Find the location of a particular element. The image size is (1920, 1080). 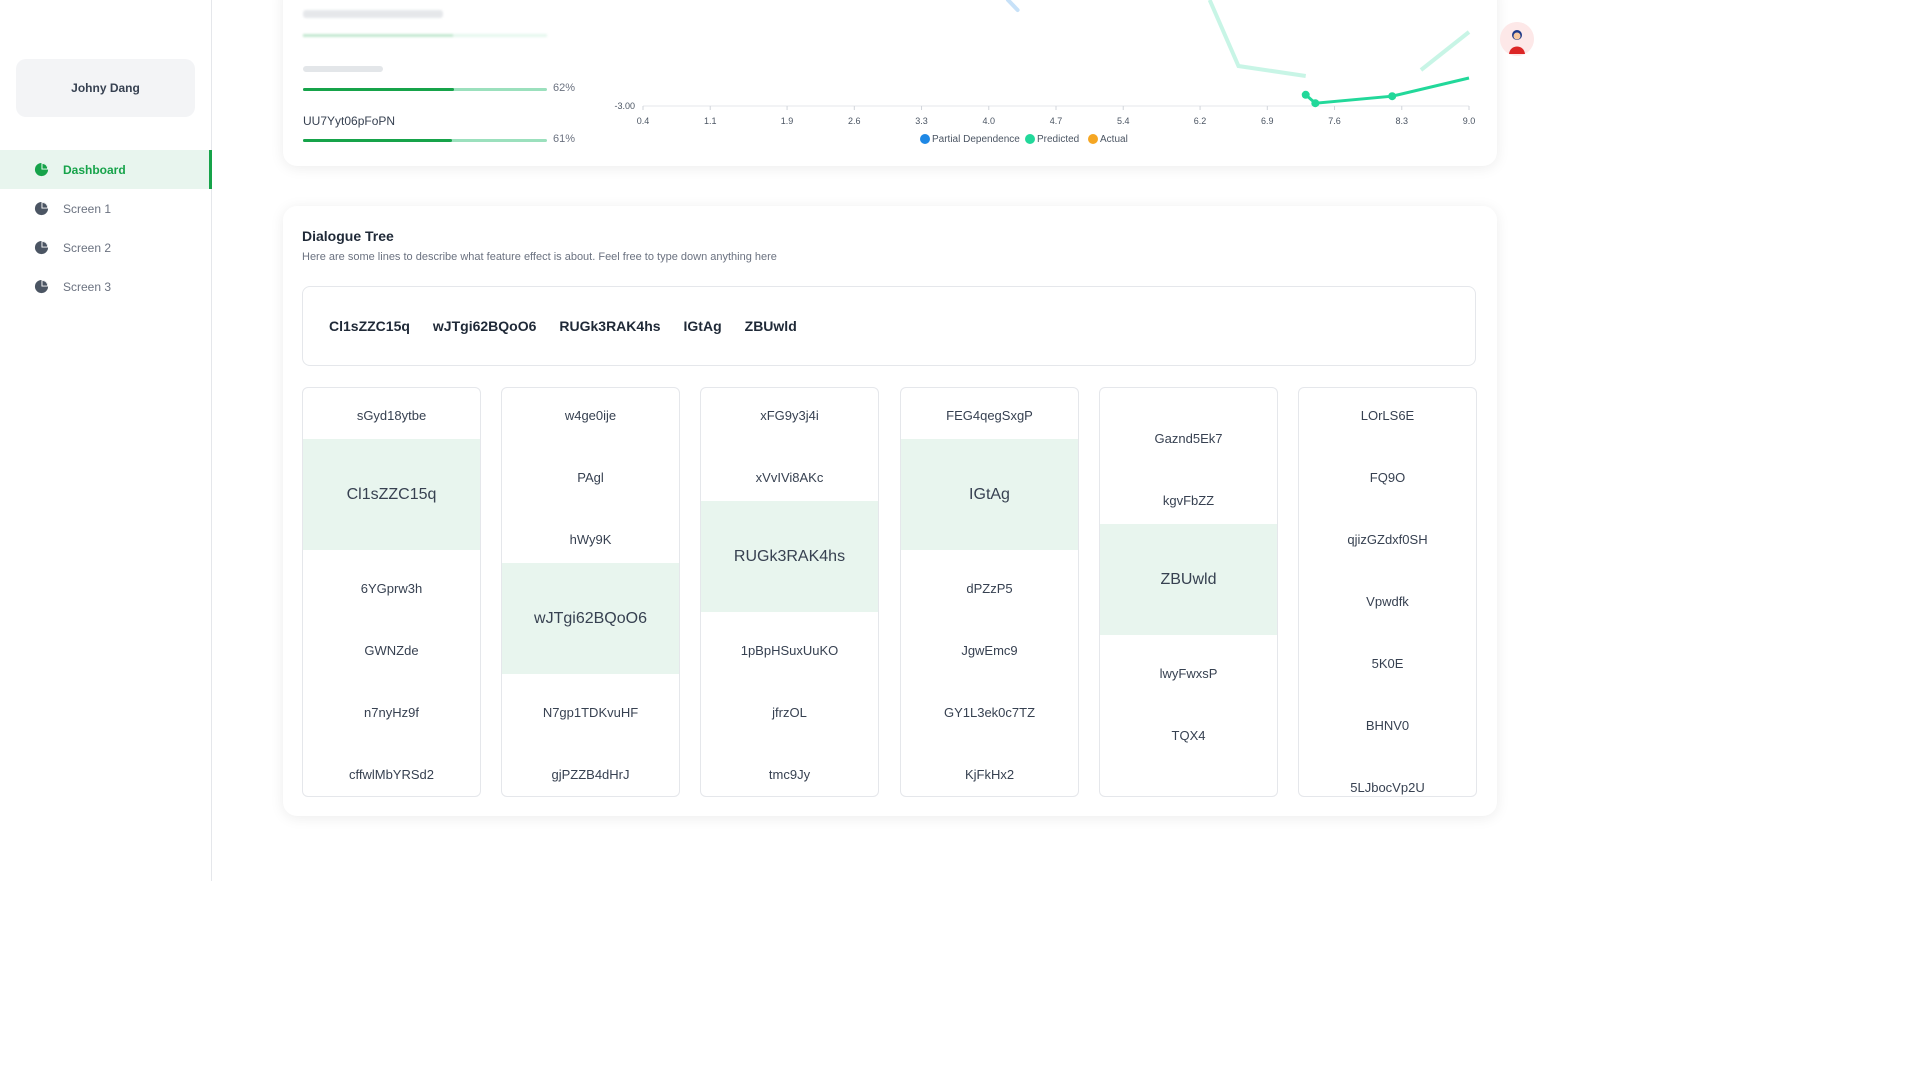

sidebar-item-screen-2: Screen 2 is located at coordinates (106, 247).